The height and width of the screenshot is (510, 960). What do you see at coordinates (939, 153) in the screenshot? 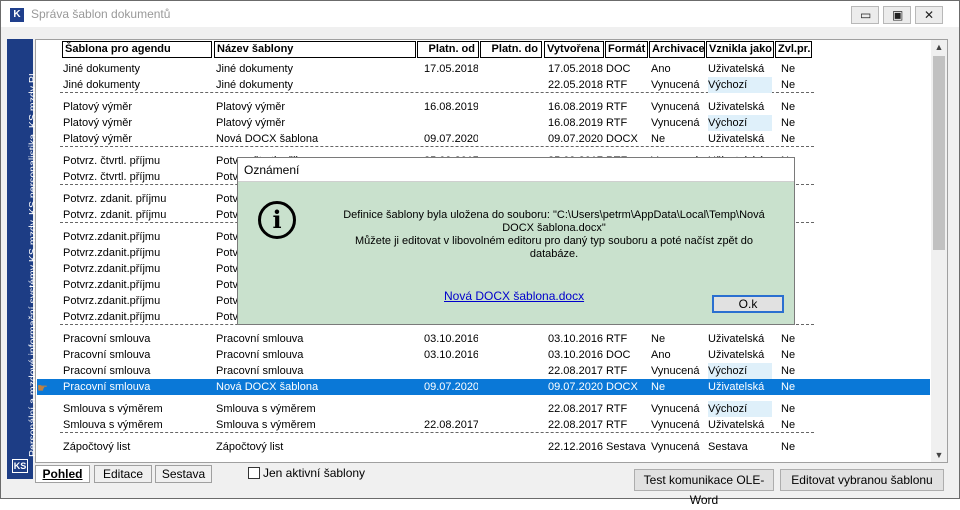
I see `scrollbar-thumb` at bounding box center [939, 153].